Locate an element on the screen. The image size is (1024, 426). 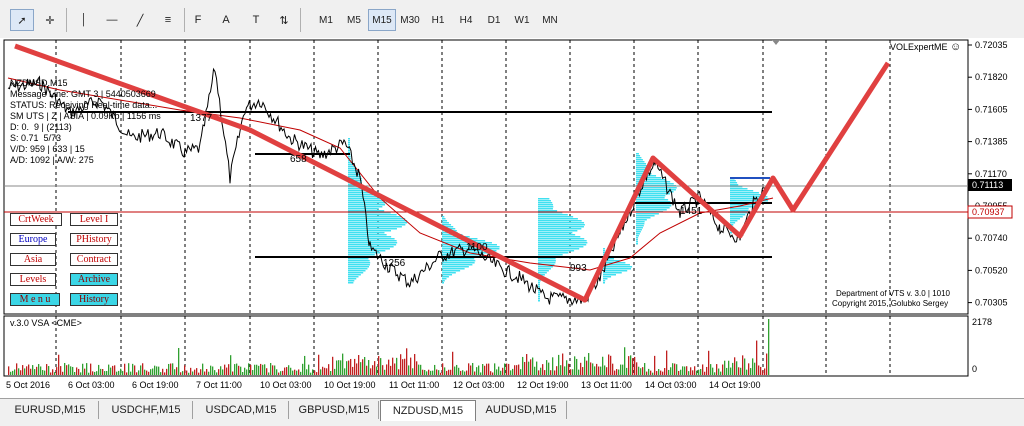
fibonacci-icon: F is located at coordinates (198, 20).